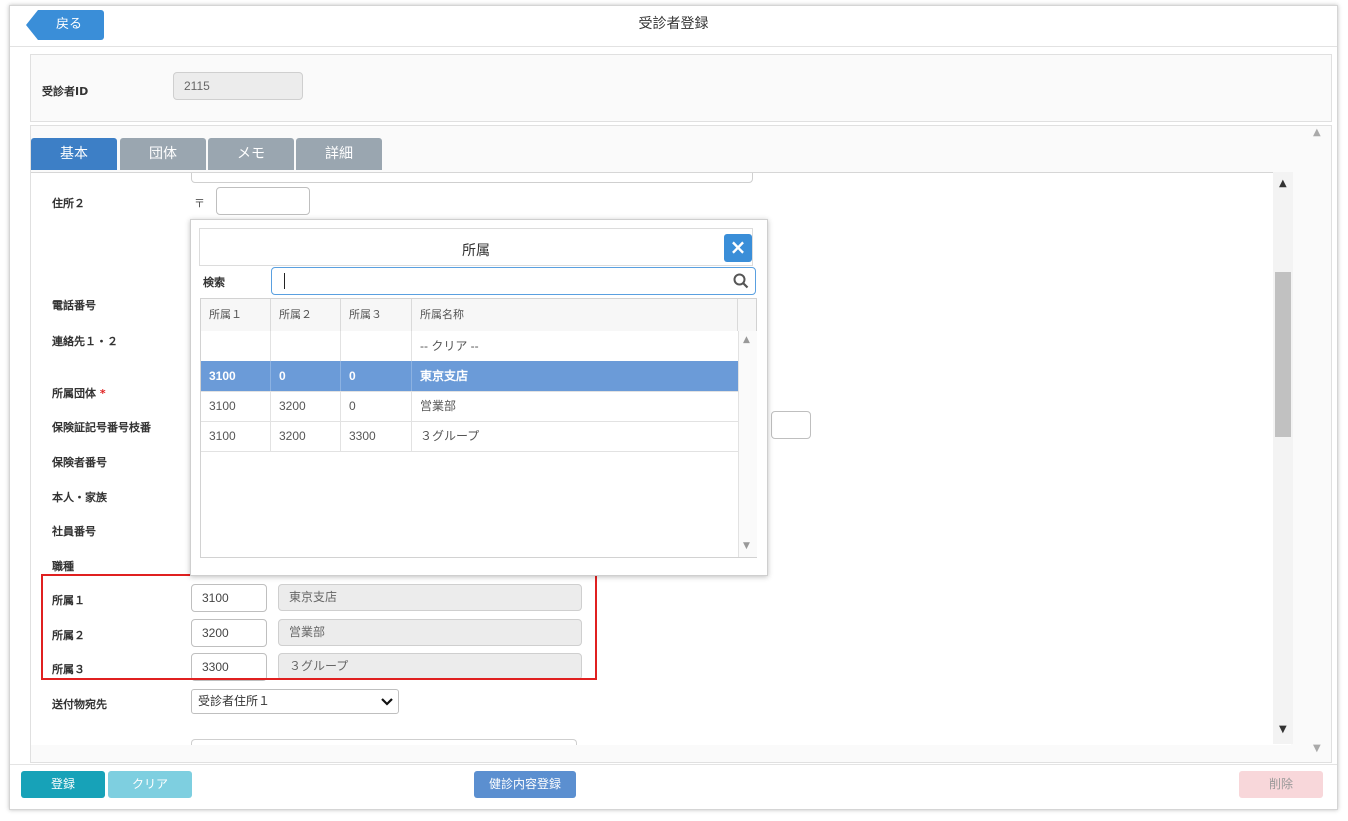 This screenshot has width=1348, height=821. Describe the element at coordinates (746, 546) in the screenshot. I see `grid-scroll-down-icon: ▼` at that location.